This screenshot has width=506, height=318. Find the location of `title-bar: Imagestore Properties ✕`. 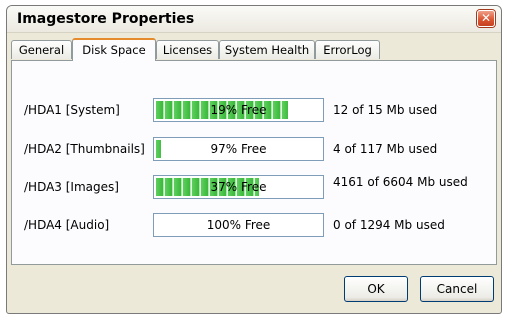

title-bar: Imagestore Properties ✕ is located at coordinates (254, 19).